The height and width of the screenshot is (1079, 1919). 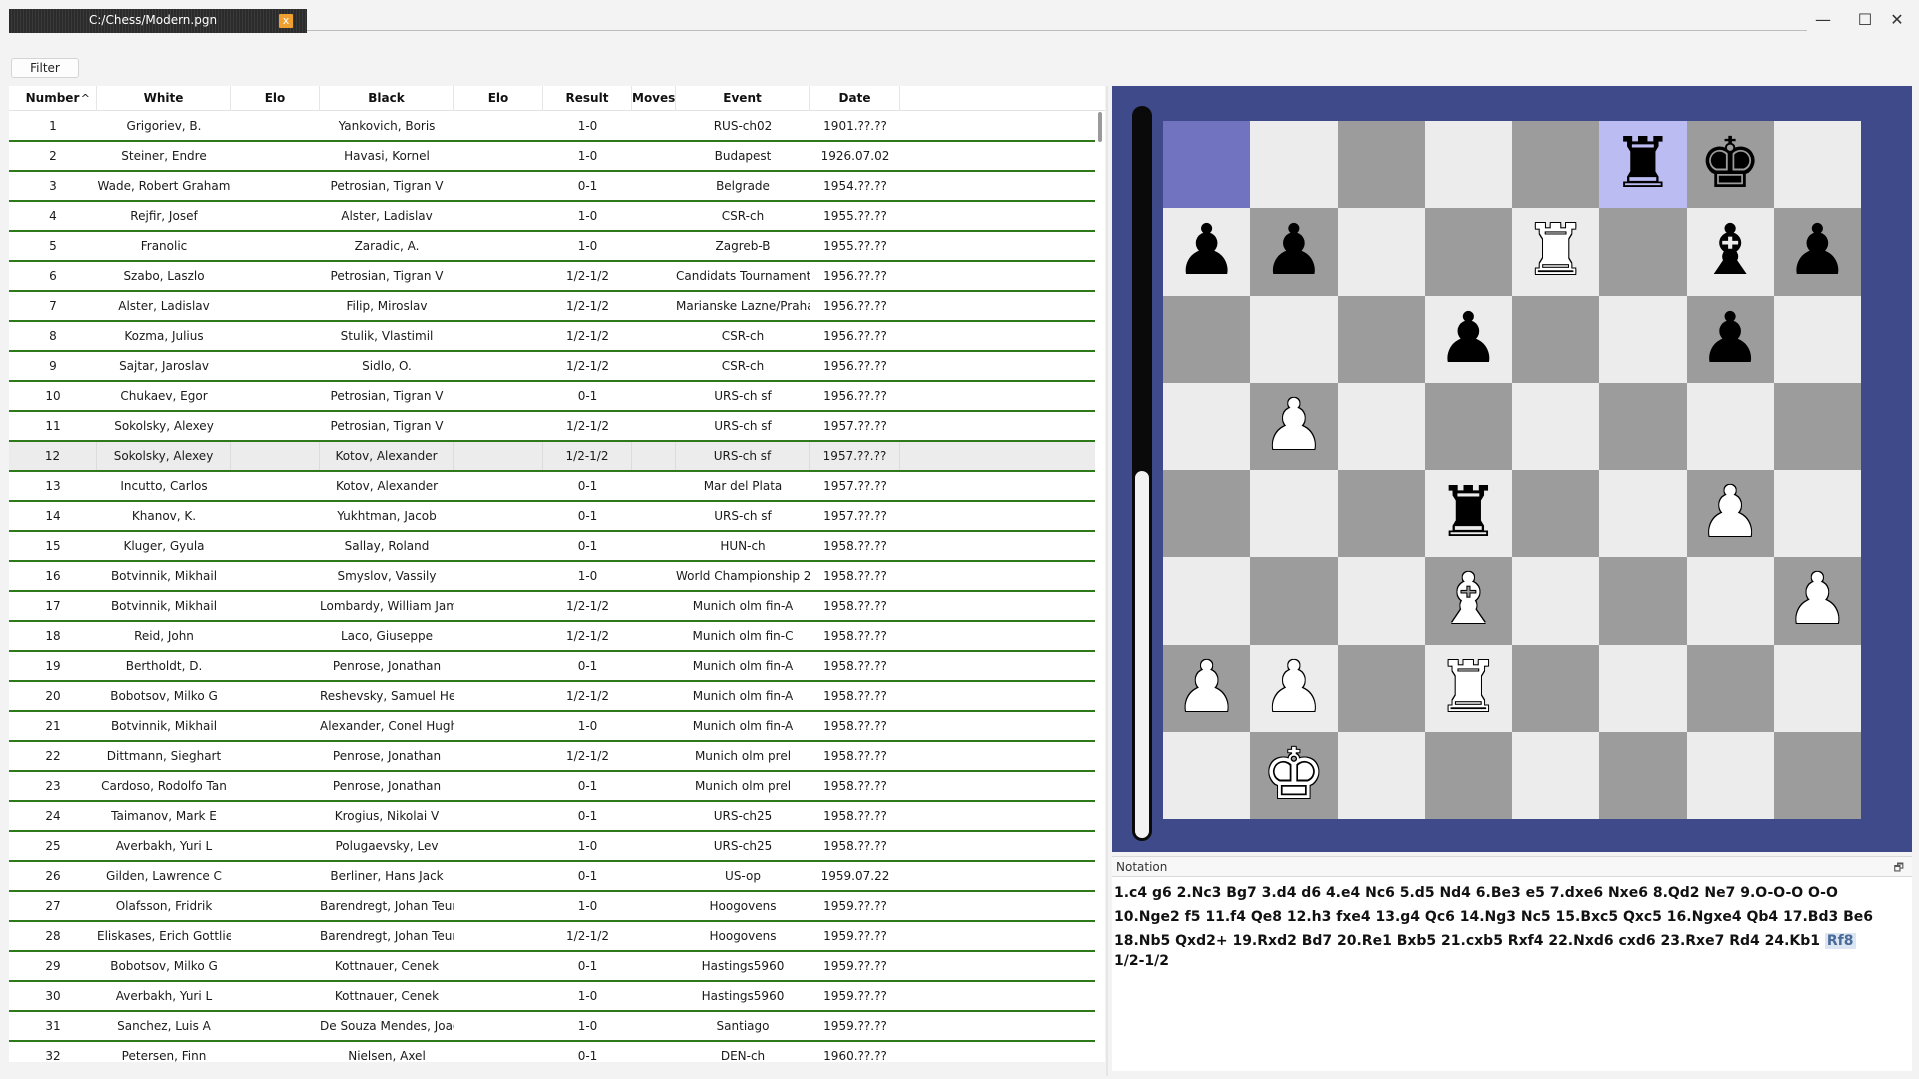 I want to click on sort-ascending-icon: ^, so click(x=85, y=98).